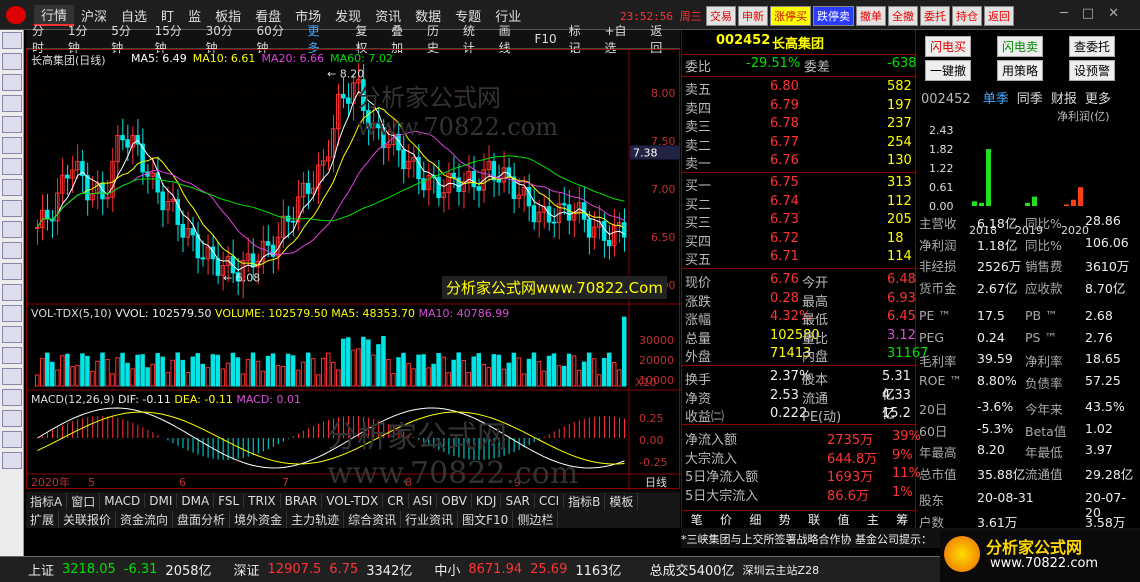 The height and width of the screenshot is (582, 1140). Describe the element at coordinates (12, 460) in the screenshot. I see `f6-icon` at that location.